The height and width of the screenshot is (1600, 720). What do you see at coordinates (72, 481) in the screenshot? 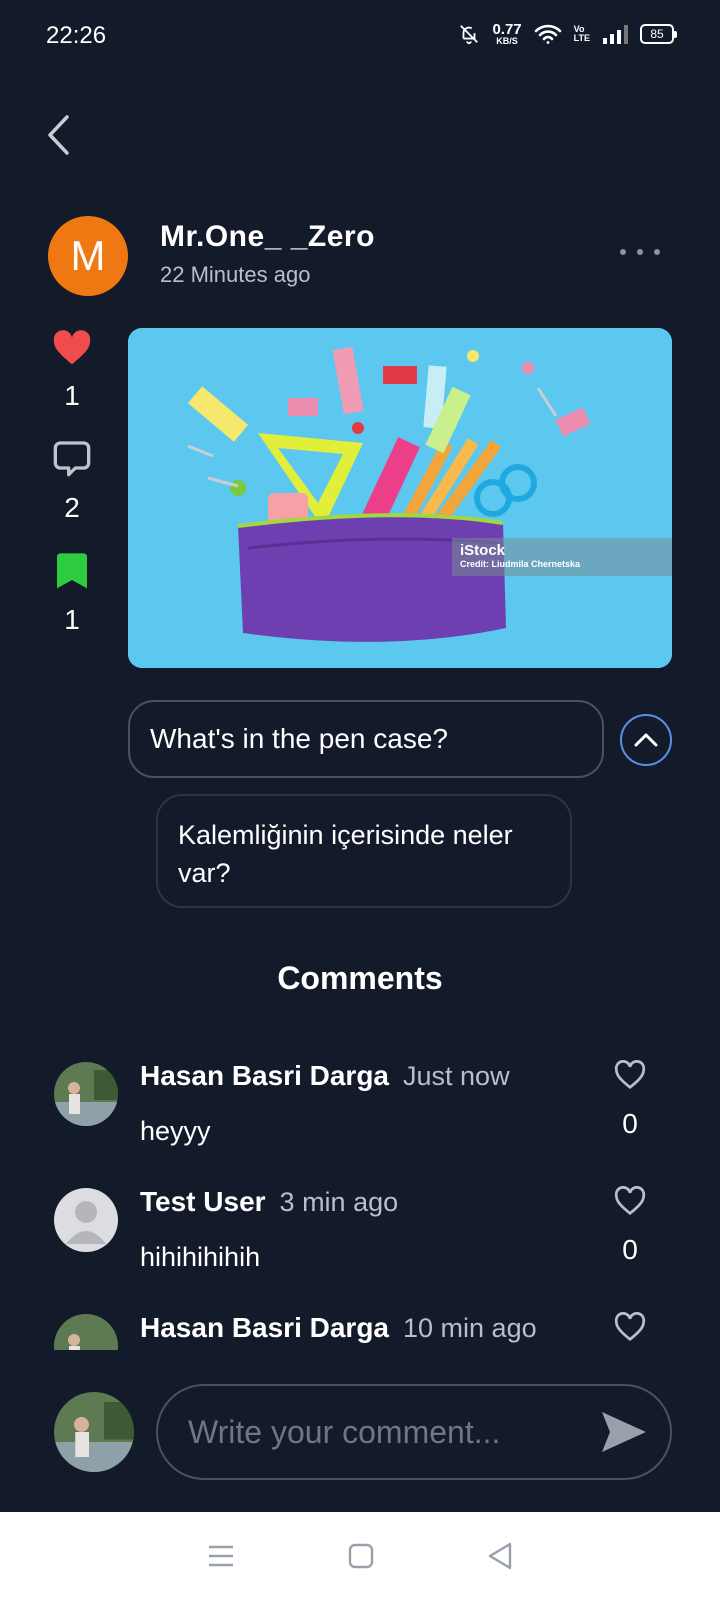
I see `comment-action: 2` at bounding box center [72, 481].